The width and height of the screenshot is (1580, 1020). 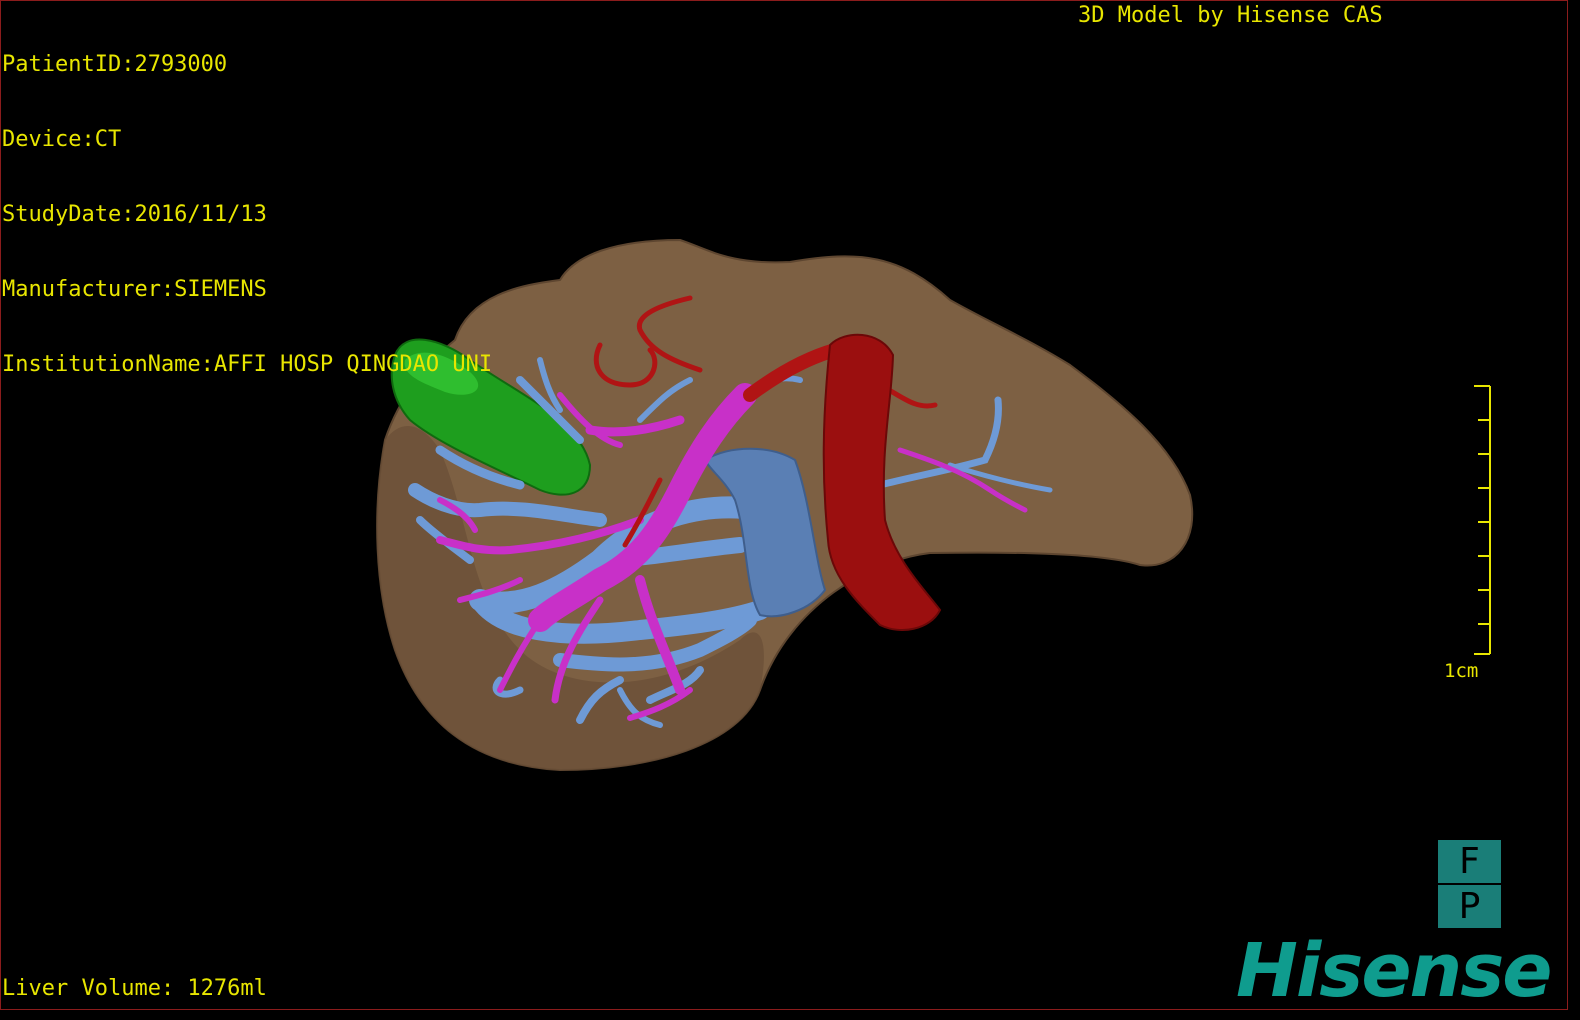 I want to click on study-date: StudyDate:2016/11/13, so click(x=134, y=214).